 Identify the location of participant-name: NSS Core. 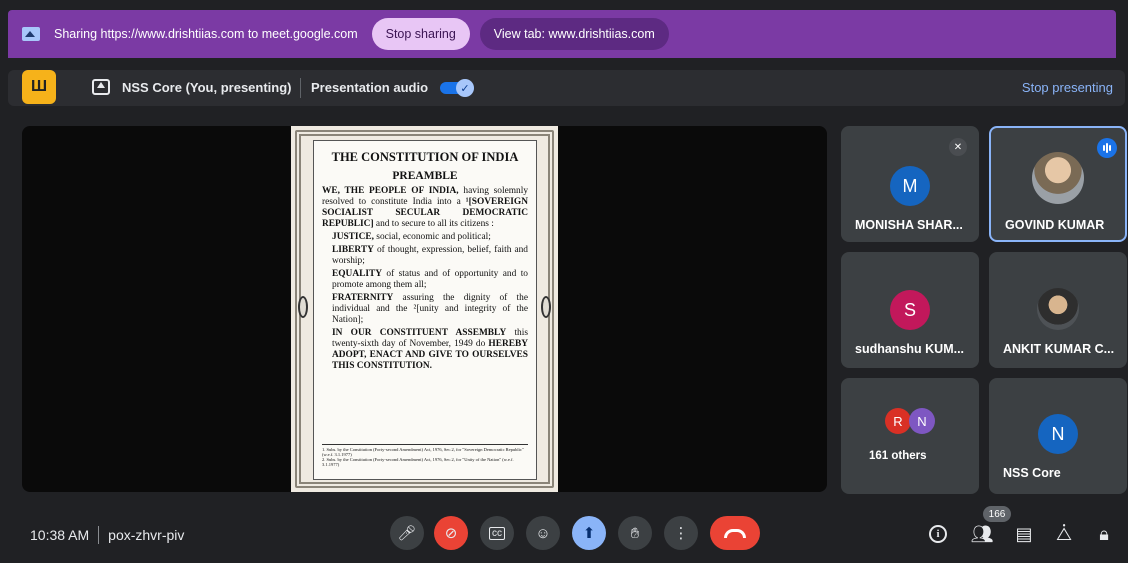
(1032, 473).